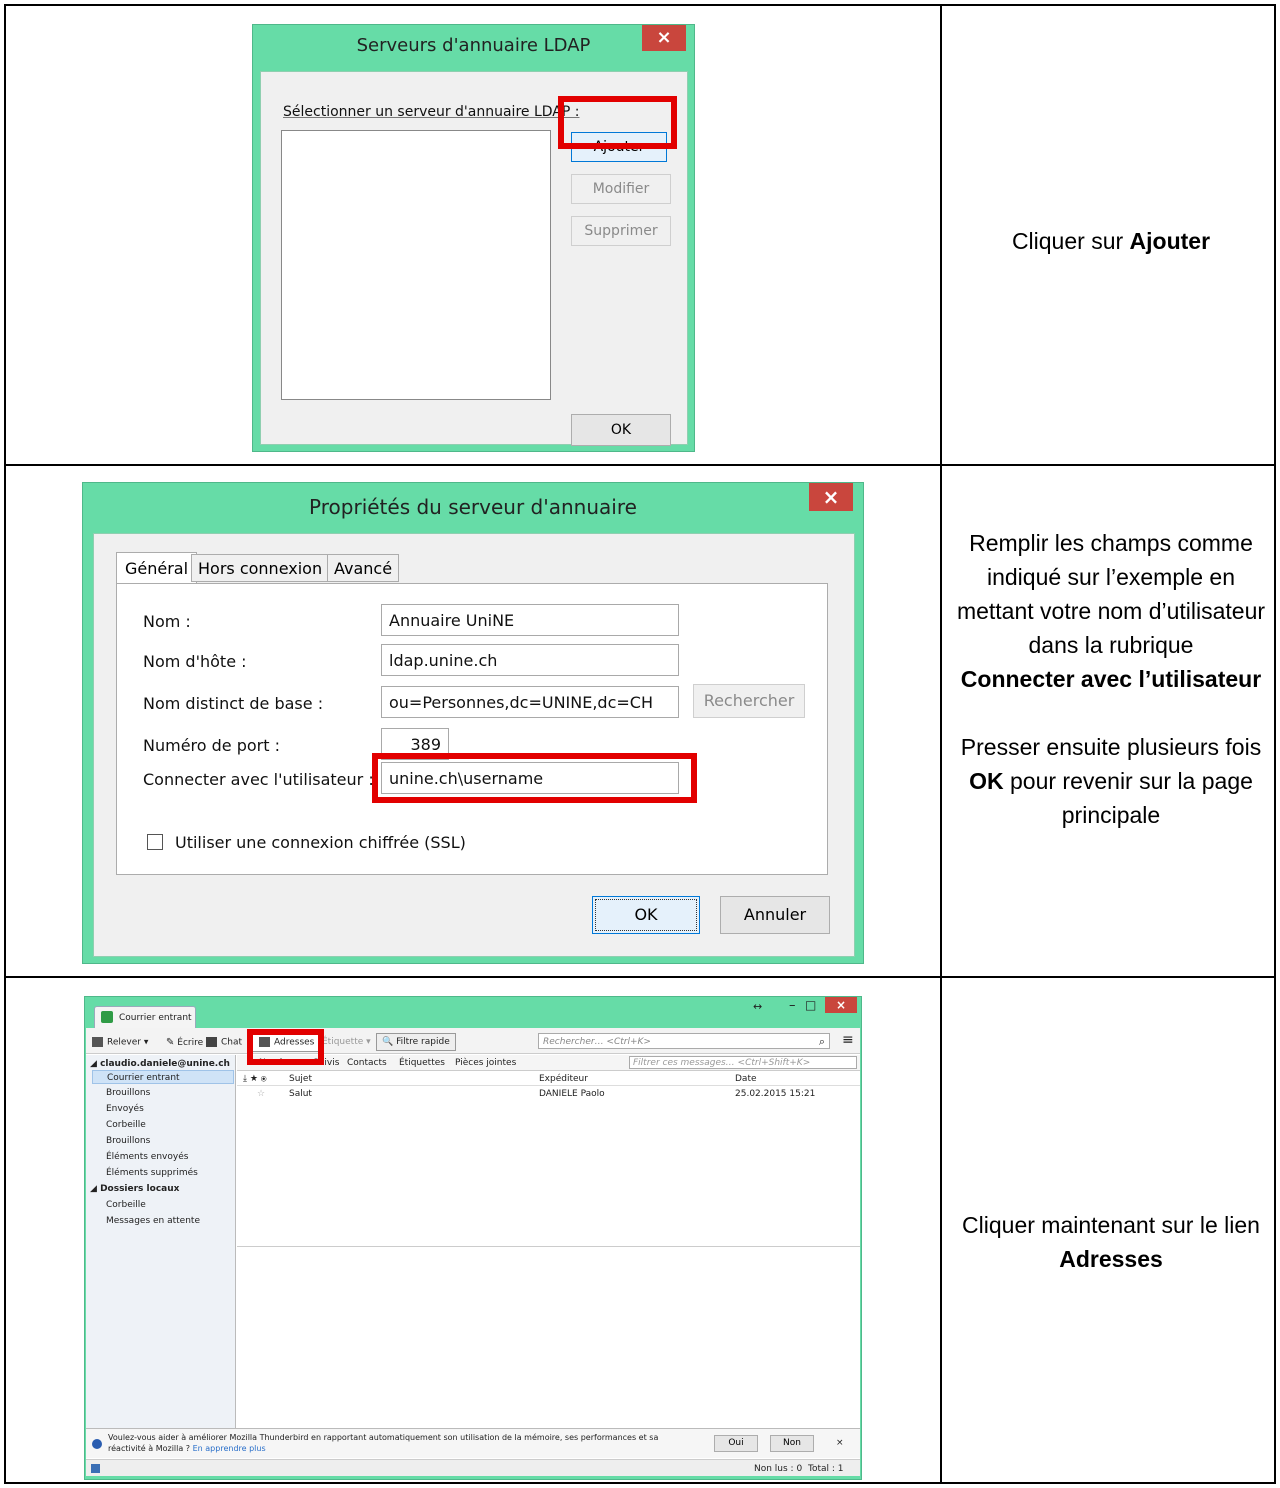 This screenshot has height=1488, width=1280. Describe the element at coordinates (229, 1448) in the screenshot. I see `learn-more-link: En apprendre plus` at that location.